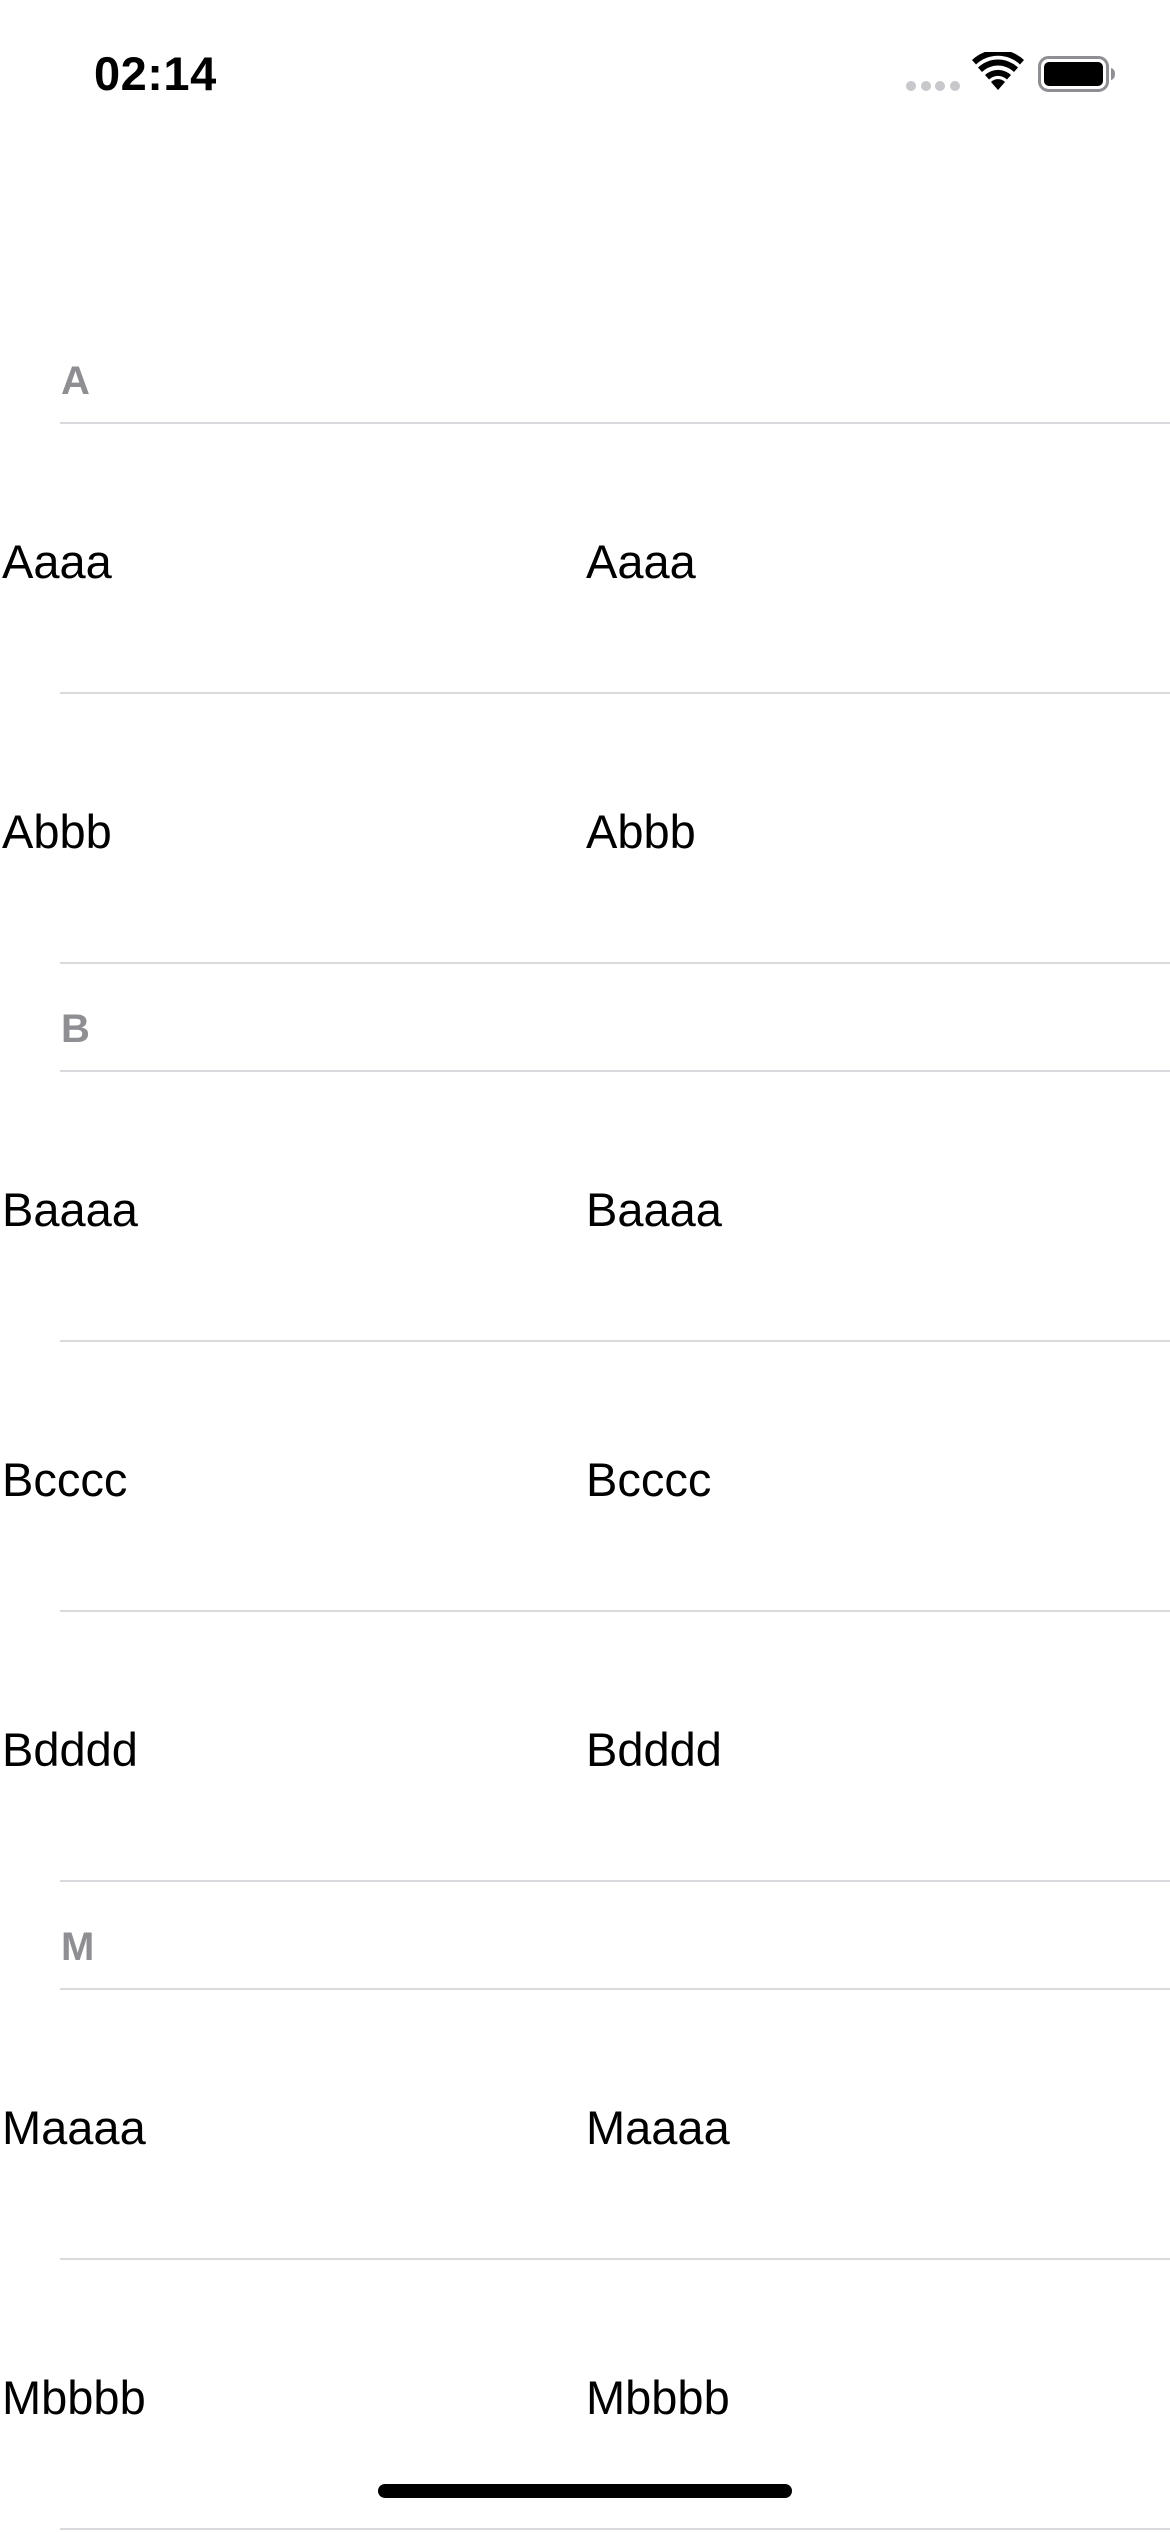 The image size is (1170, 2532). Describe the element at coordinates (641, 561) in the screenshot. I see `row-right-label: Aaaa` at that location.